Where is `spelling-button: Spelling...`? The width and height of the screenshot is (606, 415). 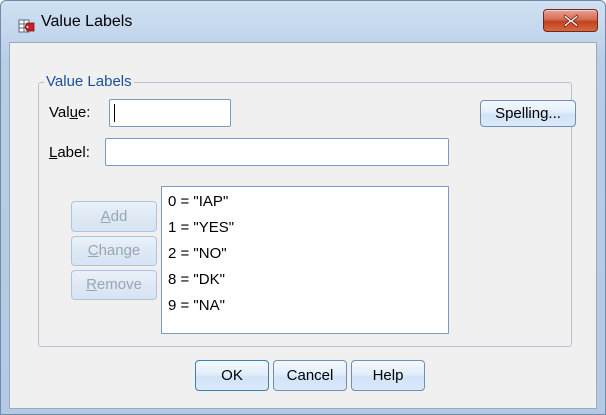
spelling-button: Spelling... is located at coordinates (528, 113).